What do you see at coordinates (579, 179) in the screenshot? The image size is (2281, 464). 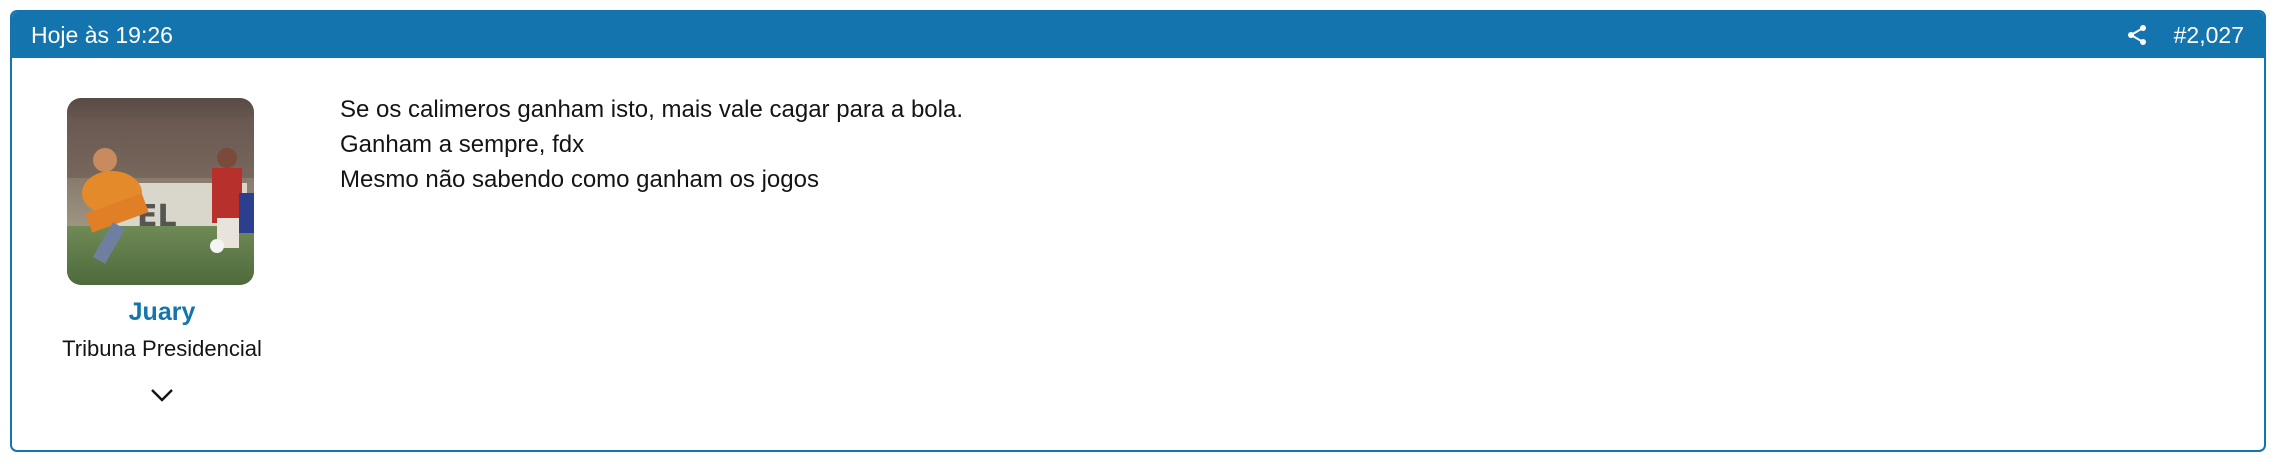 I see `message-line: Mesmo não sabendo como ganham os jogos` at bounding box center [579, 179].